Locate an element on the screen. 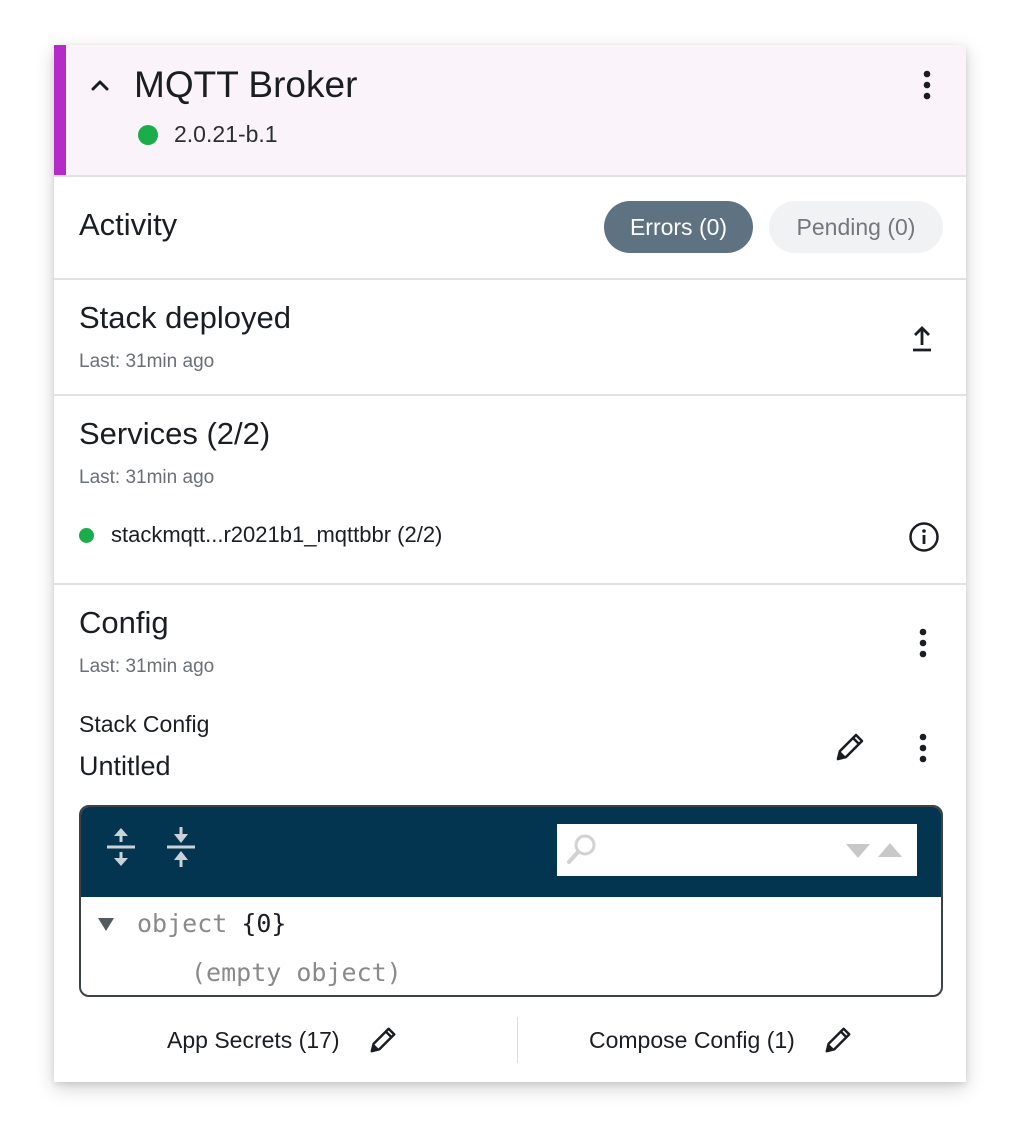 The height and width of the screenshot is (1147, 1020). chevron-up-icon is located at coordinates (100, 85).